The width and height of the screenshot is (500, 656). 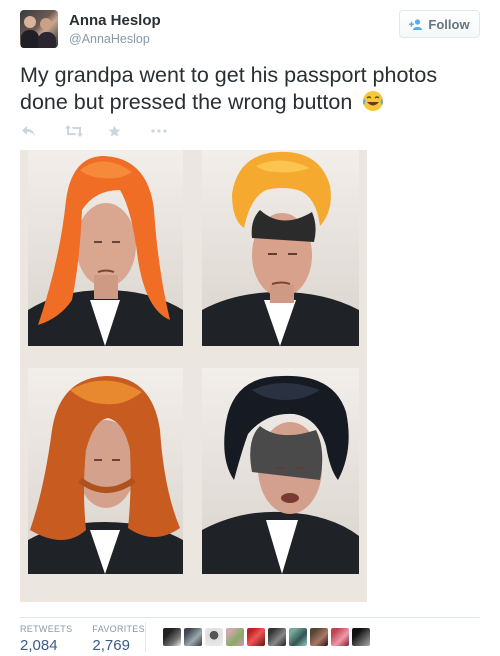 I want to click on favorite-button, so click(x=129, y=131).